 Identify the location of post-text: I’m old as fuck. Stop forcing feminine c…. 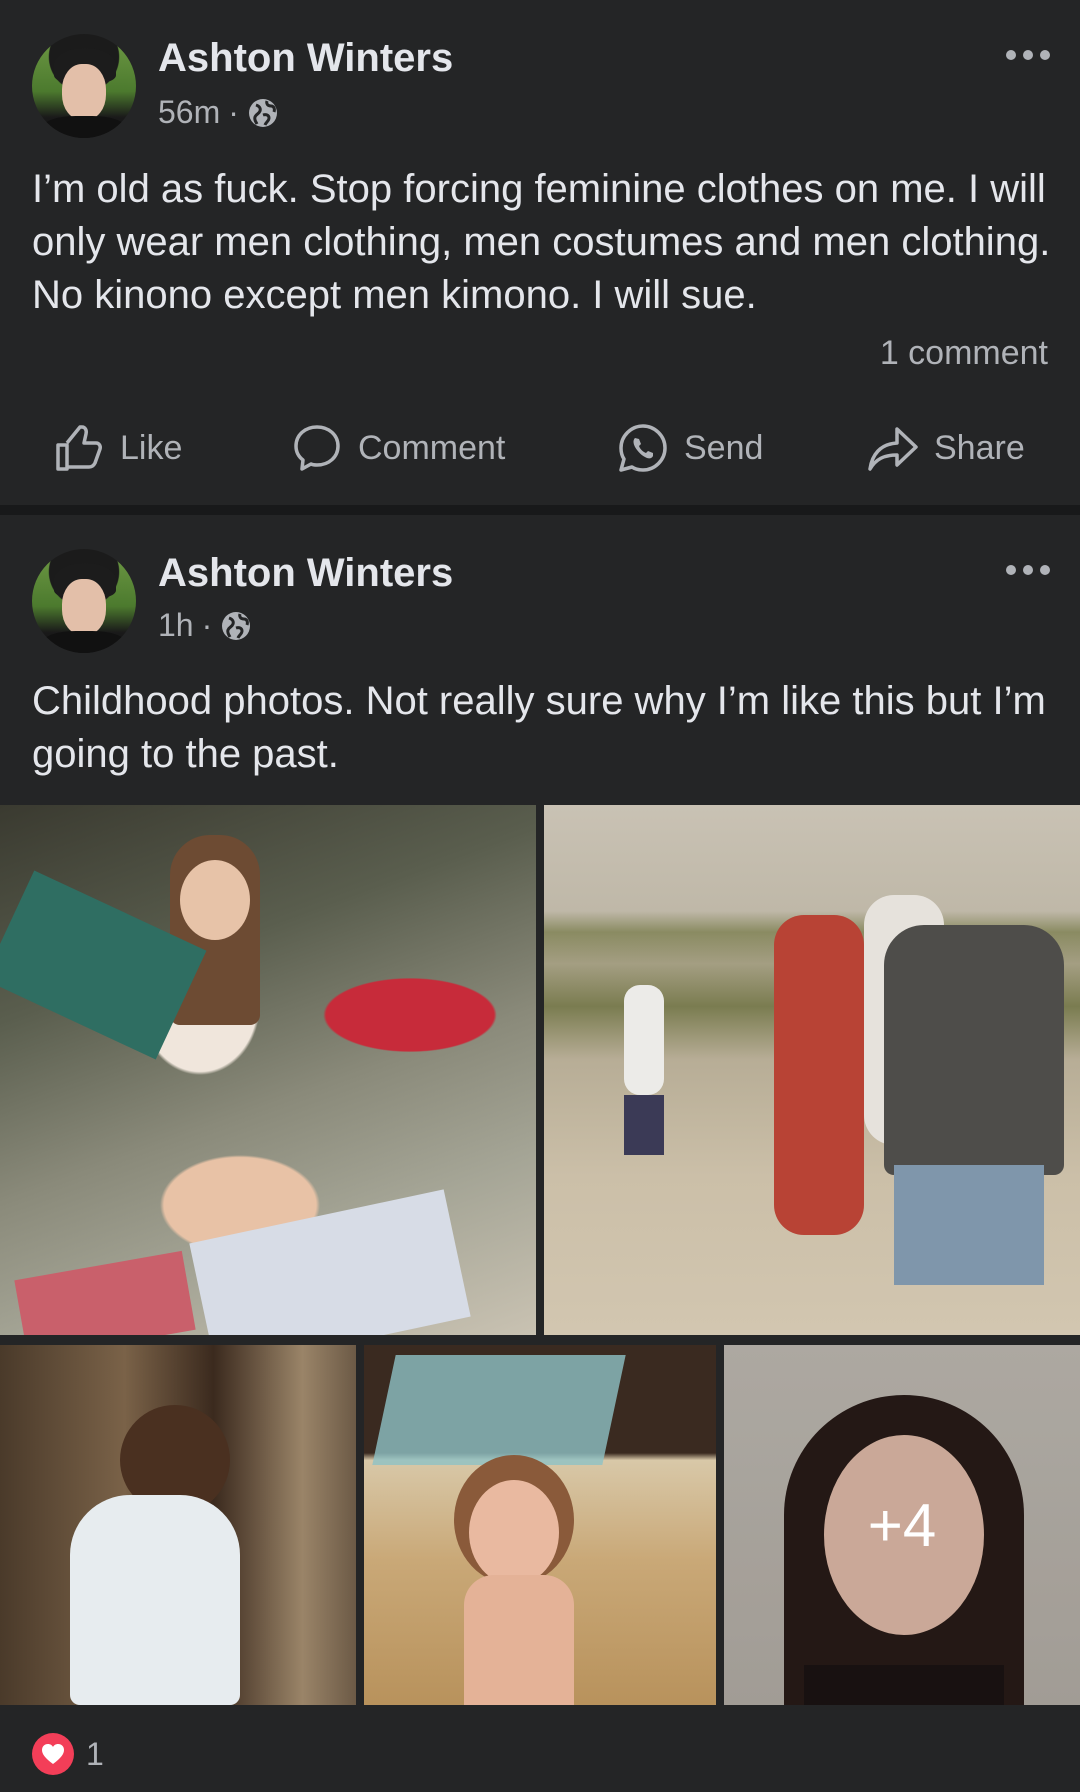
(541, 242).